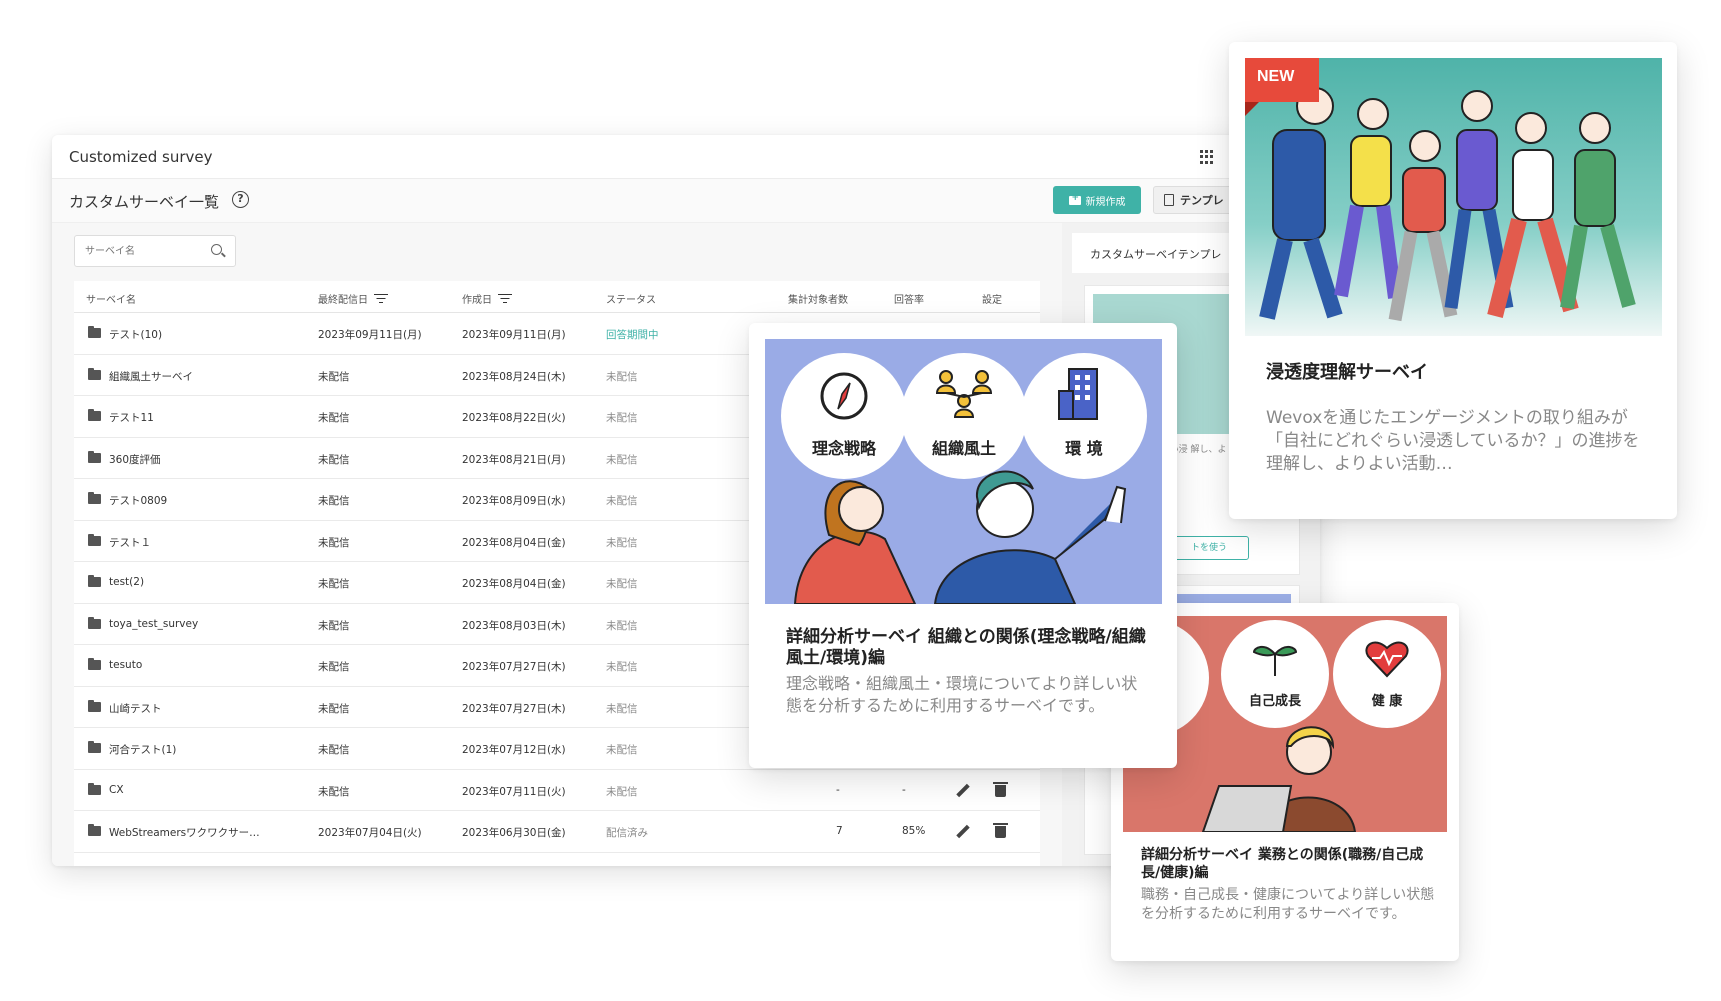  What do you see at coordinates (514, 335) in the screenshot?
I see `row-created: 2023年09月11日(月)` at bounding box center [514, 335].